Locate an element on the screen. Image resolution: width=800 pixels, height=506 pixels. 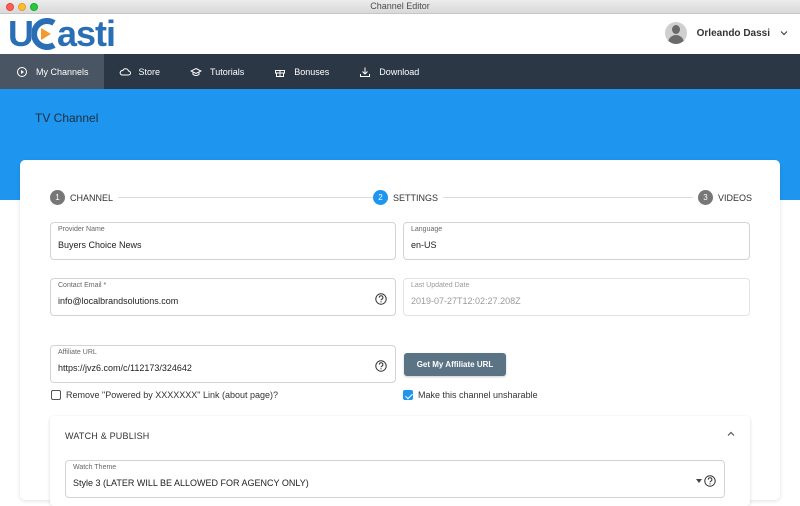
graduation-cap-icon is located at coordinates (196, 71).